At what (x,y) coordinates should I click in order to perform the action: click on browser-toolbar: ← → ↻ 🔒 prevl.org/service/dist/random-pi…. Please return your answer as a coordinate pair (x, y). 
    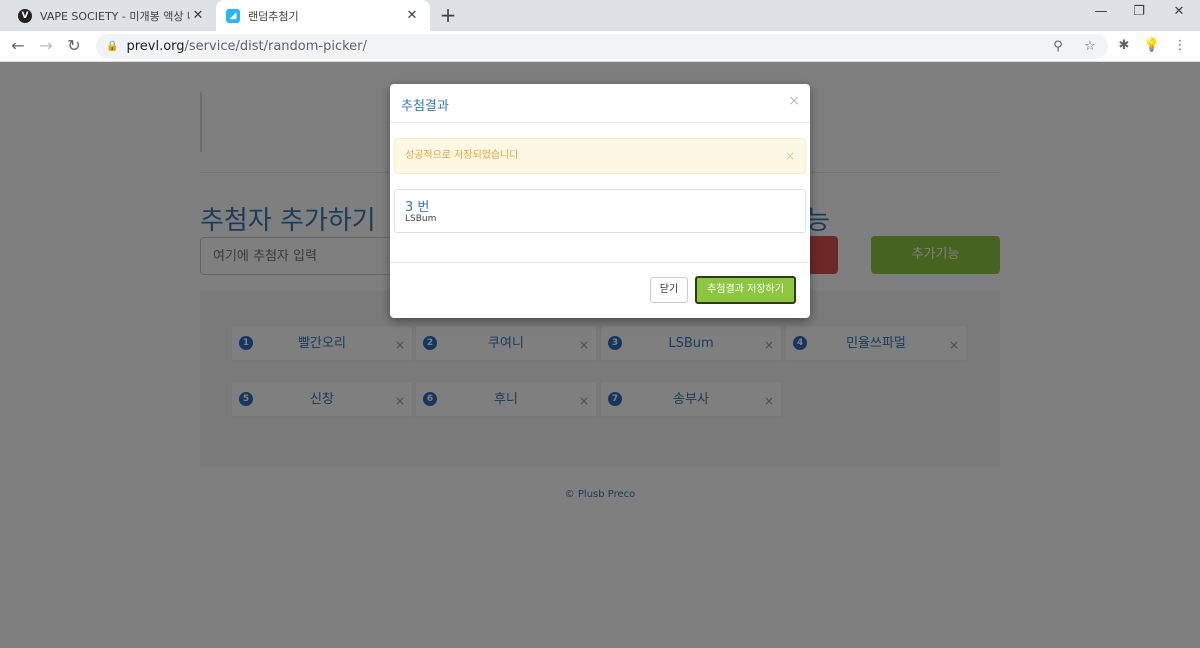
    Looking at the image, I should click on (600, 46).